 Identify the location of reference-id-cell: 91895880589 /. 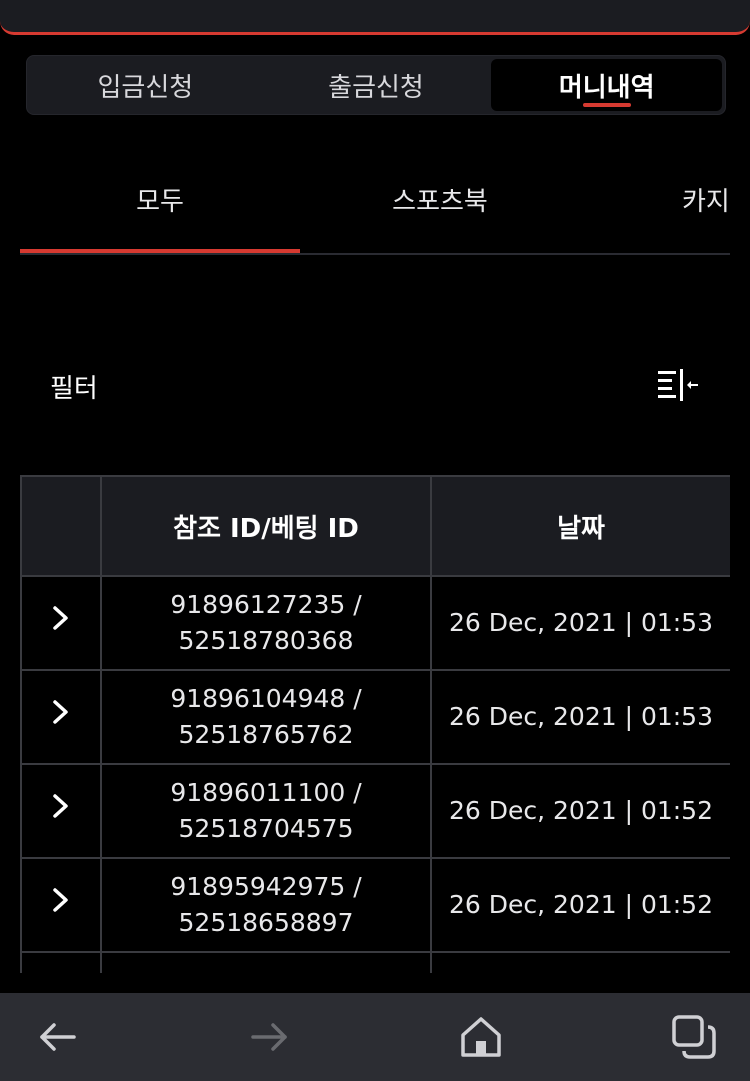
(266, 962).